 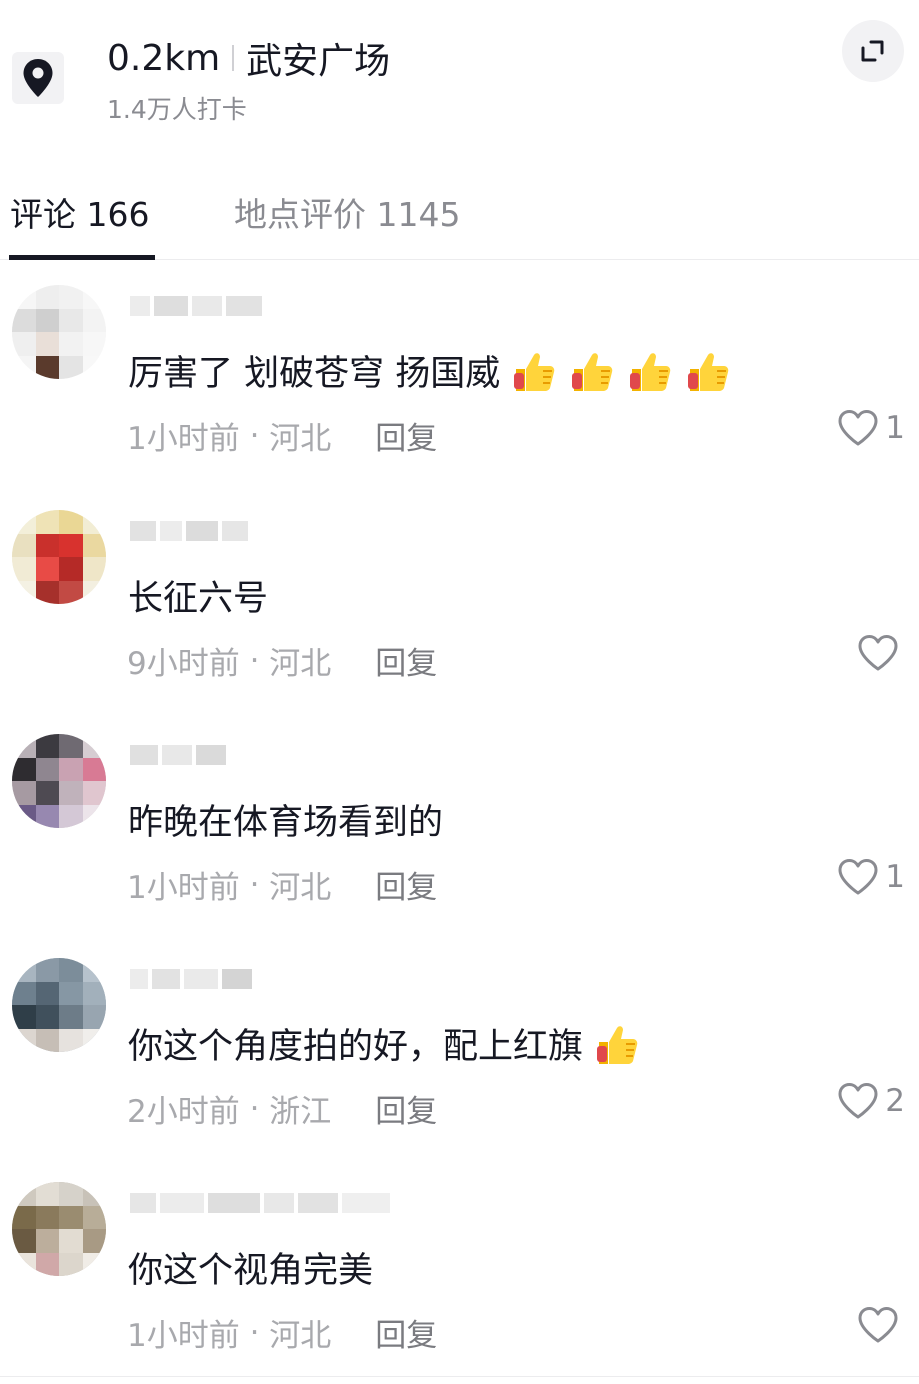 I want to click on title-divider, so click(x=233, y=58).